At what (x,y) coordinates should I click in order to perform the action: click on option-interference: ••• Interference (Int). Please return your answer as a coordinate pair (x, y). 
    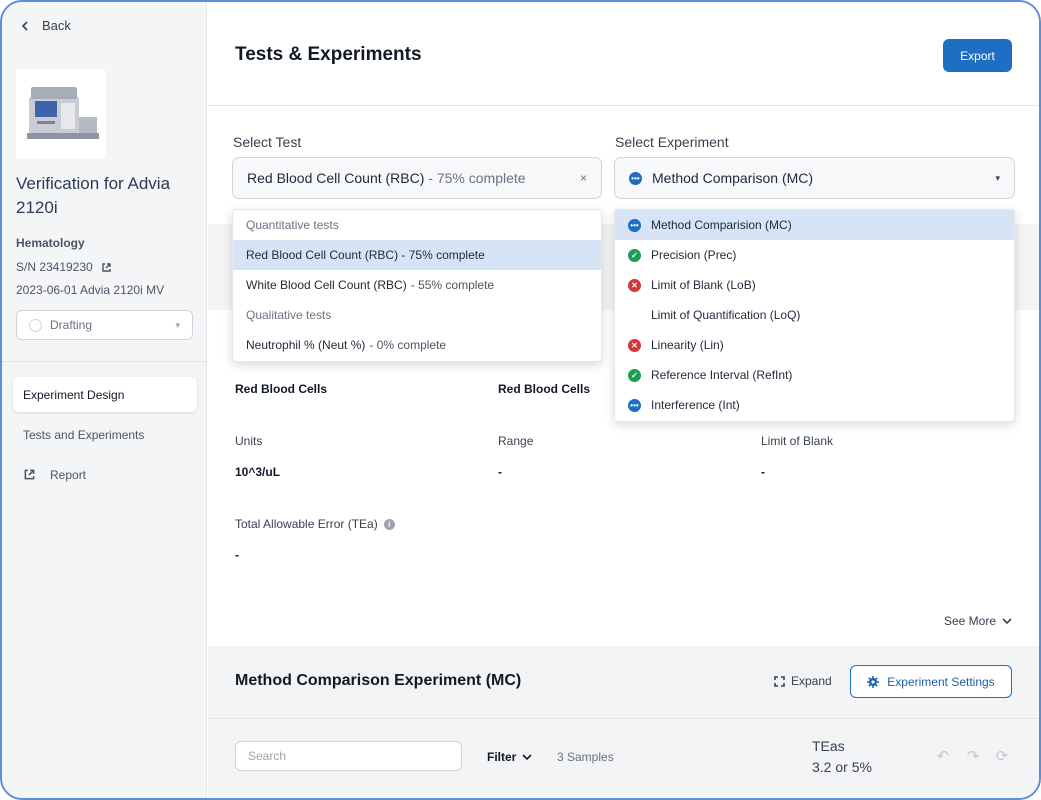
    Looking at the image, I should click on (814, 405).